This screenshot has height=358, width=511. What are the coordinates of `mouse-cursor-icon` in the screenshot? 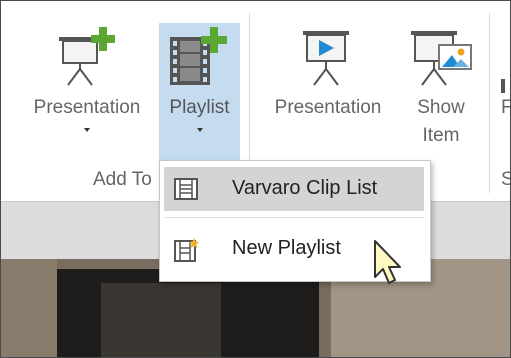 It's located at (388, 266).